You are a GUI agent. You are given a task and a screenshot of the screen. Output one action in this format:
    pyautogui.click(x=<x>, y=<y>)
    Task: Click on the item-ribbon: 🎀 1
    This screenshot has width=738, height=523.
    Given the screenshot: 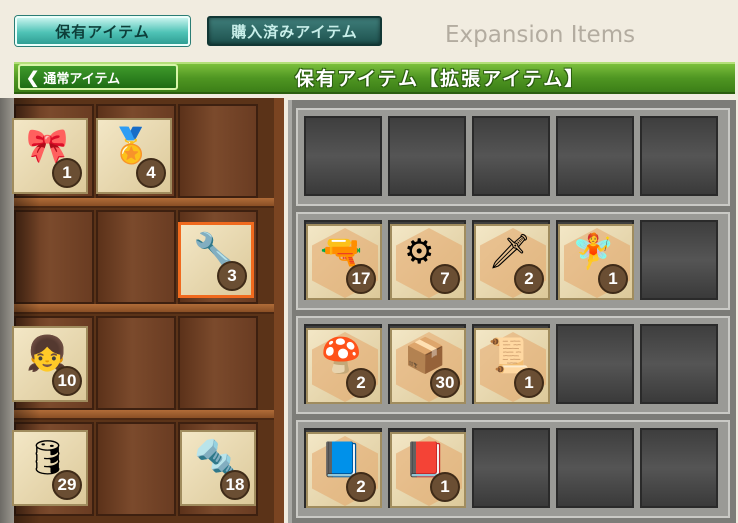 What is the action you would take?
    pyautogui.click(x=50, y=156)
    